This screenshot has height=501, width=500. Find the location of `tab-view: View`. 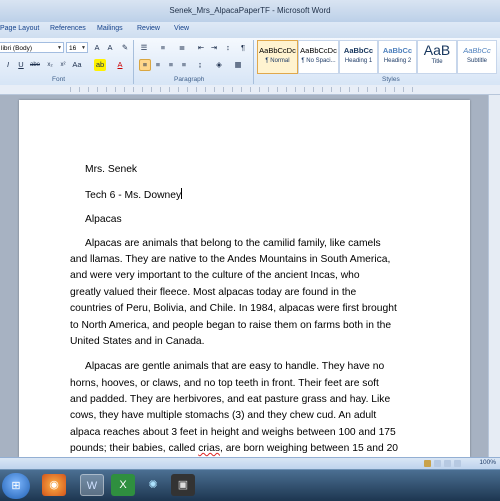

tab-view: View is located at coordinates (181, 28).